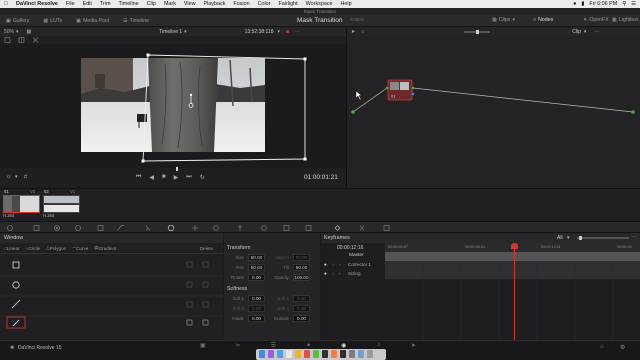 The height and width of the screenshot is (360, 640). What do you see at coordinates (477, 31) in the screenshot?
I see `node-zoom-slider` at bounding box center [477, 31].